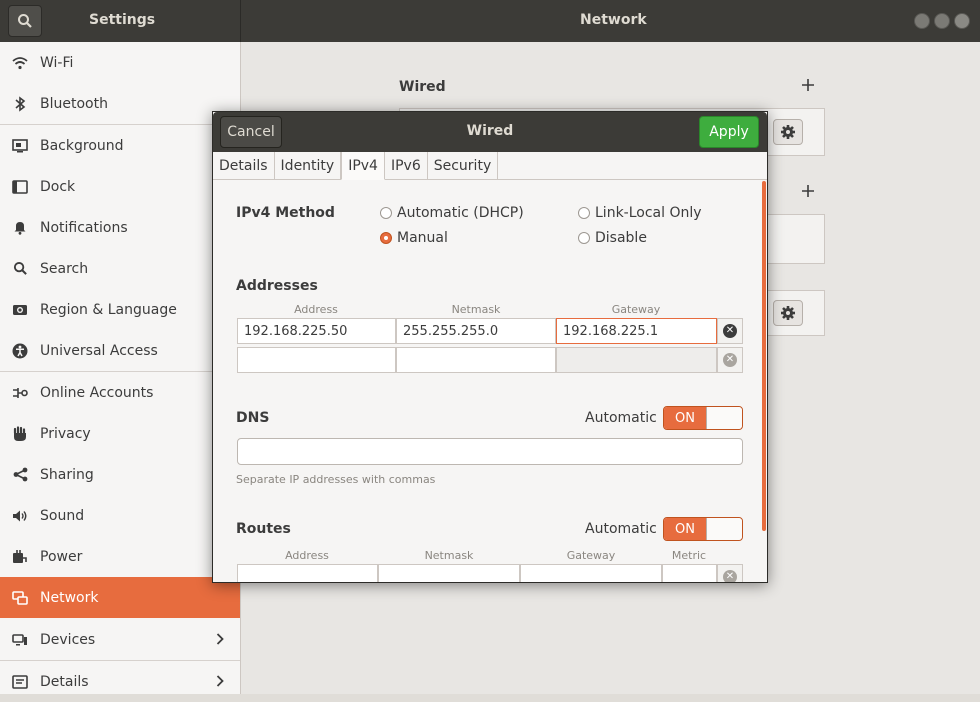 Image resolution: width=980 pixels, height=702 pixels. Describe the element at coordinates (120, 21) in the screenshot. I see `settings-titlebar: Settings` at that location.